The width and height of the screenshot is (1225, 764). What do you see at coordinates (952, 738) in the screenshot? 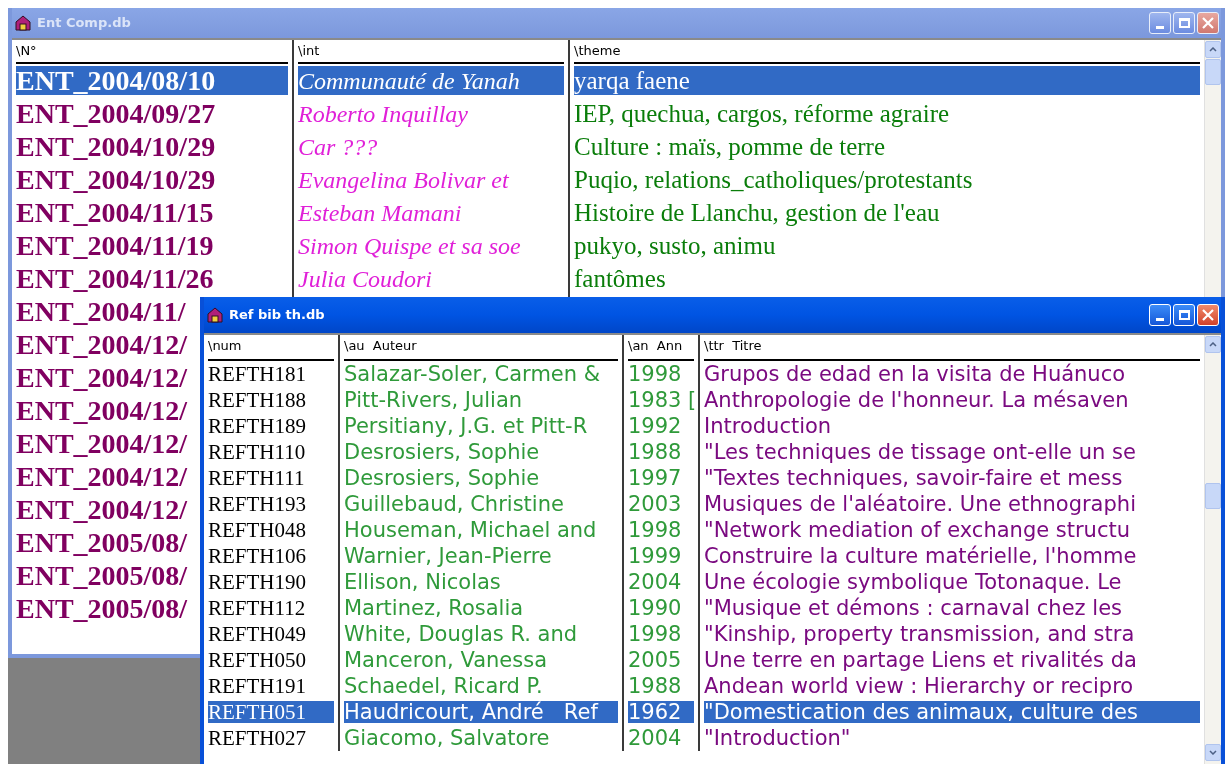
I see `table-cell: "Introduction"` at bounding box center [952, 738].